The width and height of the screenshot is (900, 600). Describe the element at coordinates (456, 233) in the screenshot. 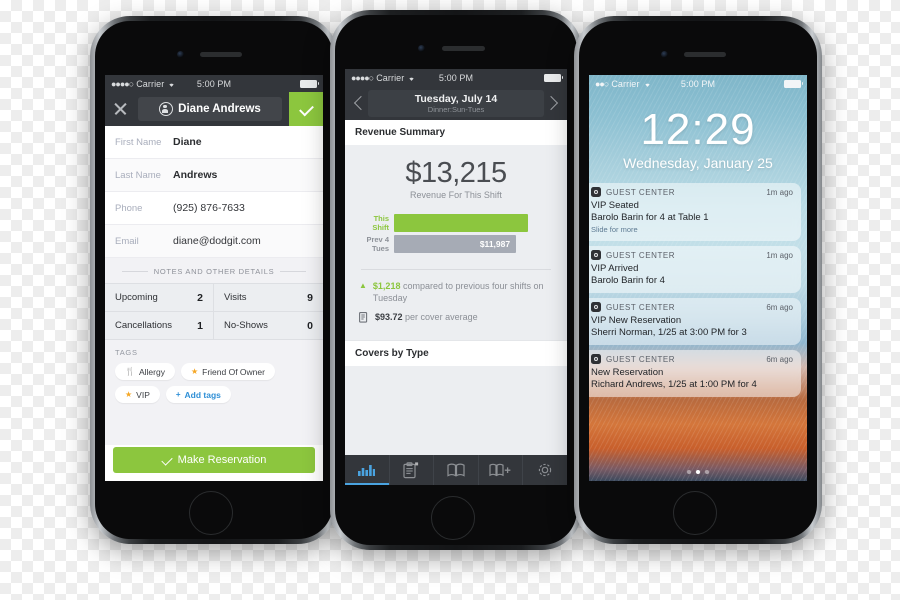

I see `revenue-bar-chart: This Shift Prev 4 Tues $11,987` at that location.